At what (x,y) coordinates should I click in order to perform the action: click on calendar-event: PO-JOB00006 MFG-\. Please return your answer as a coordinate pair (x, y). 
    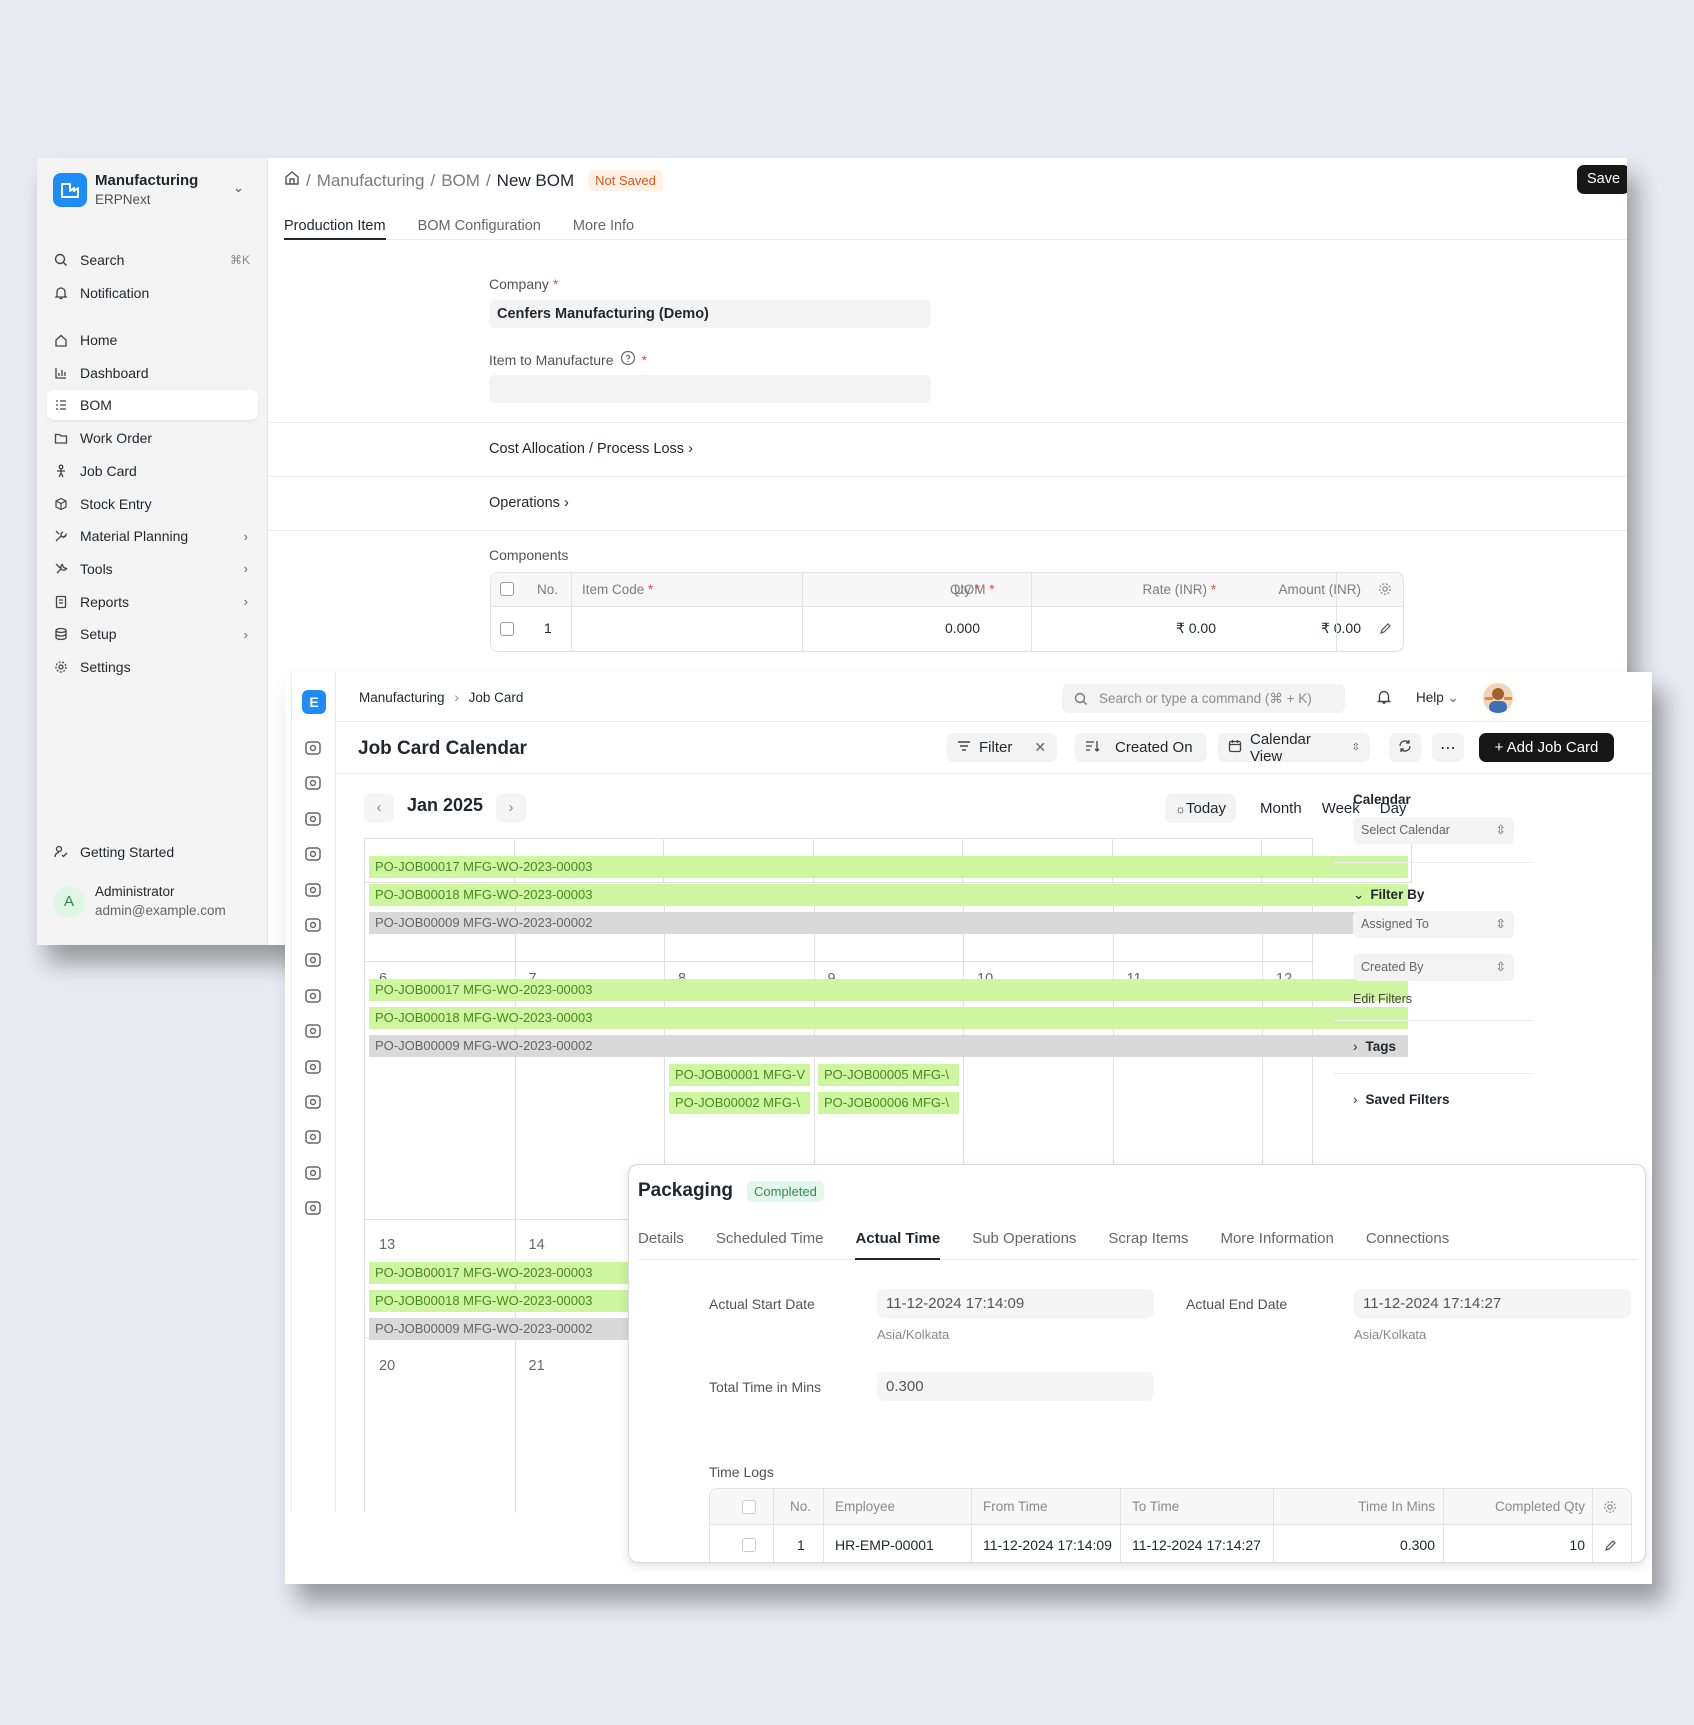
    Looking at the image, I should click on (888, 1103).